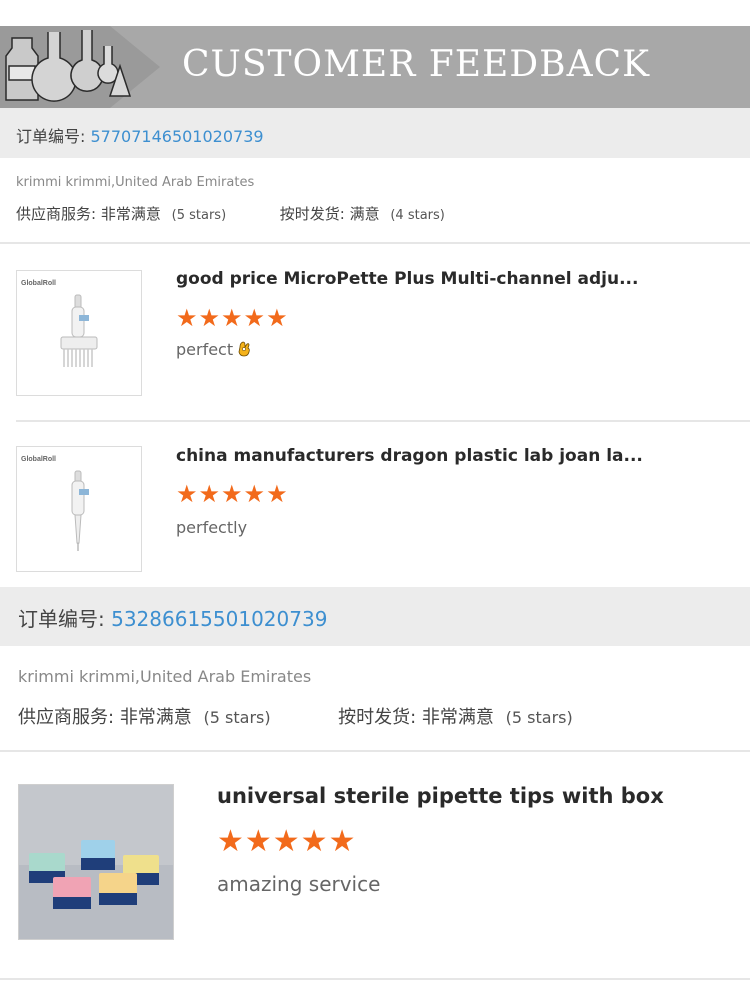 The width and height of the screenshot is (750, 982). What do you see at coordinates (375, 133) in the screenshot?
I see `order-header: 订单编号: 57707146501020739` at bounding box center [375, 133].